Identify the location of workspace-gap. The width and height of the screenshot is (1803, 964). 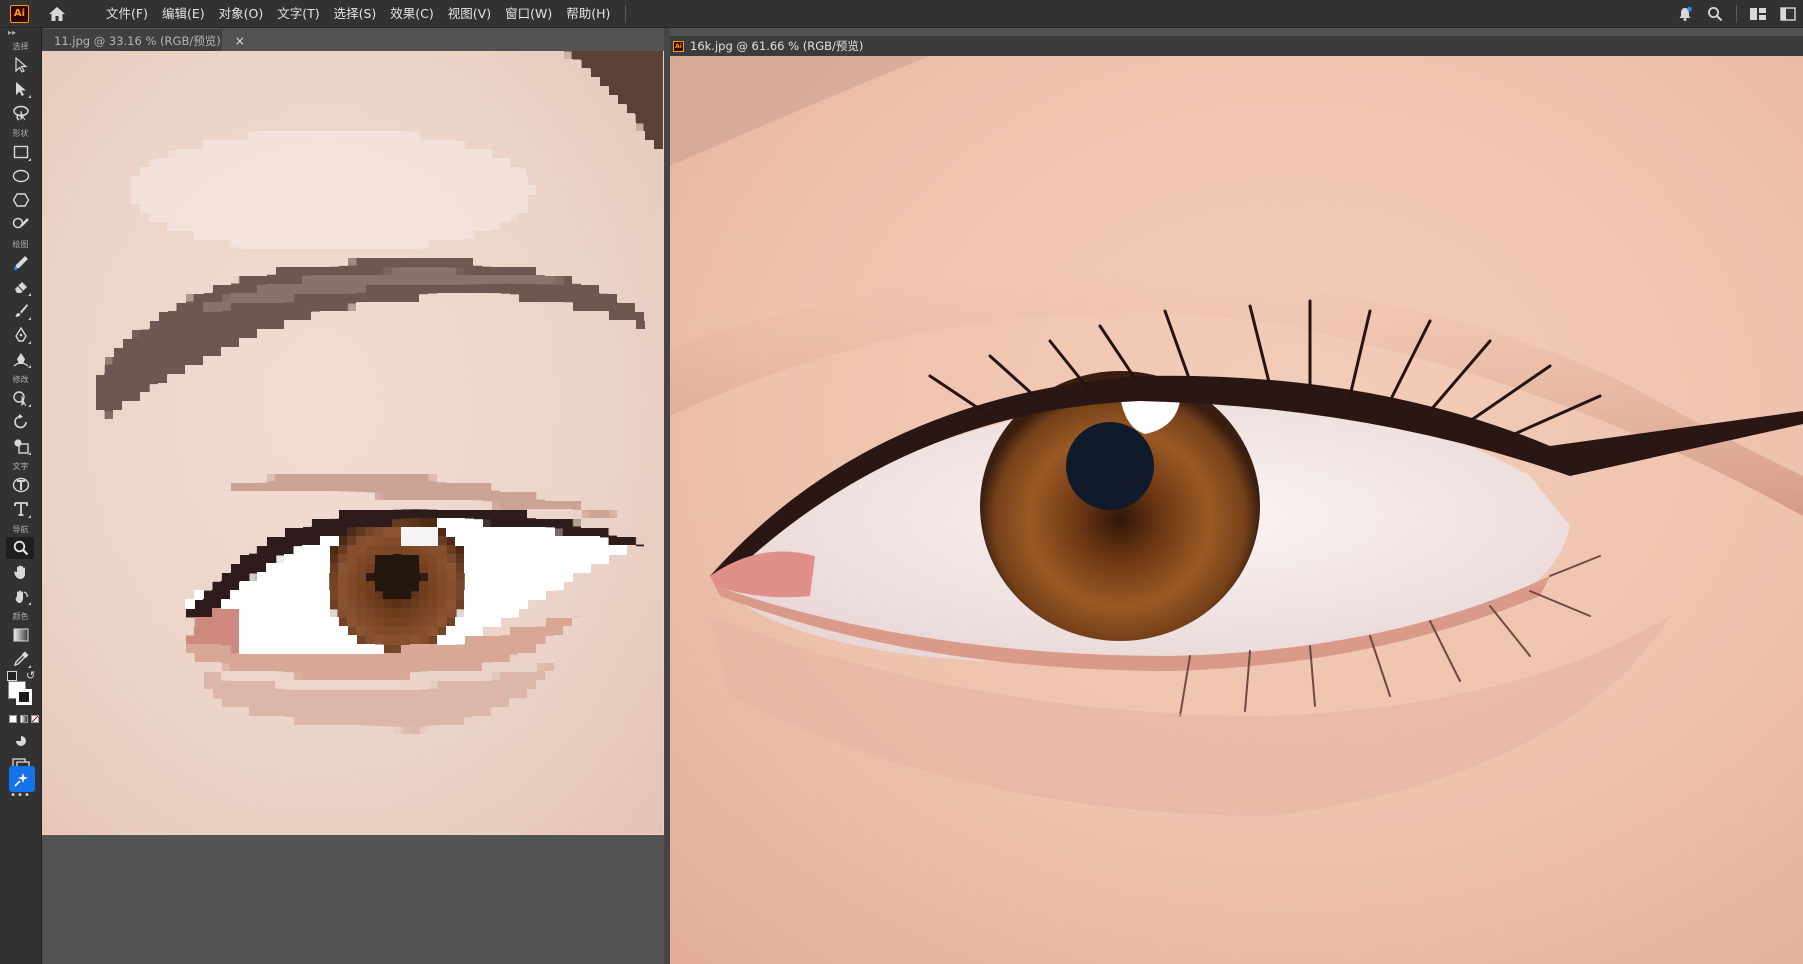
(353, 899).